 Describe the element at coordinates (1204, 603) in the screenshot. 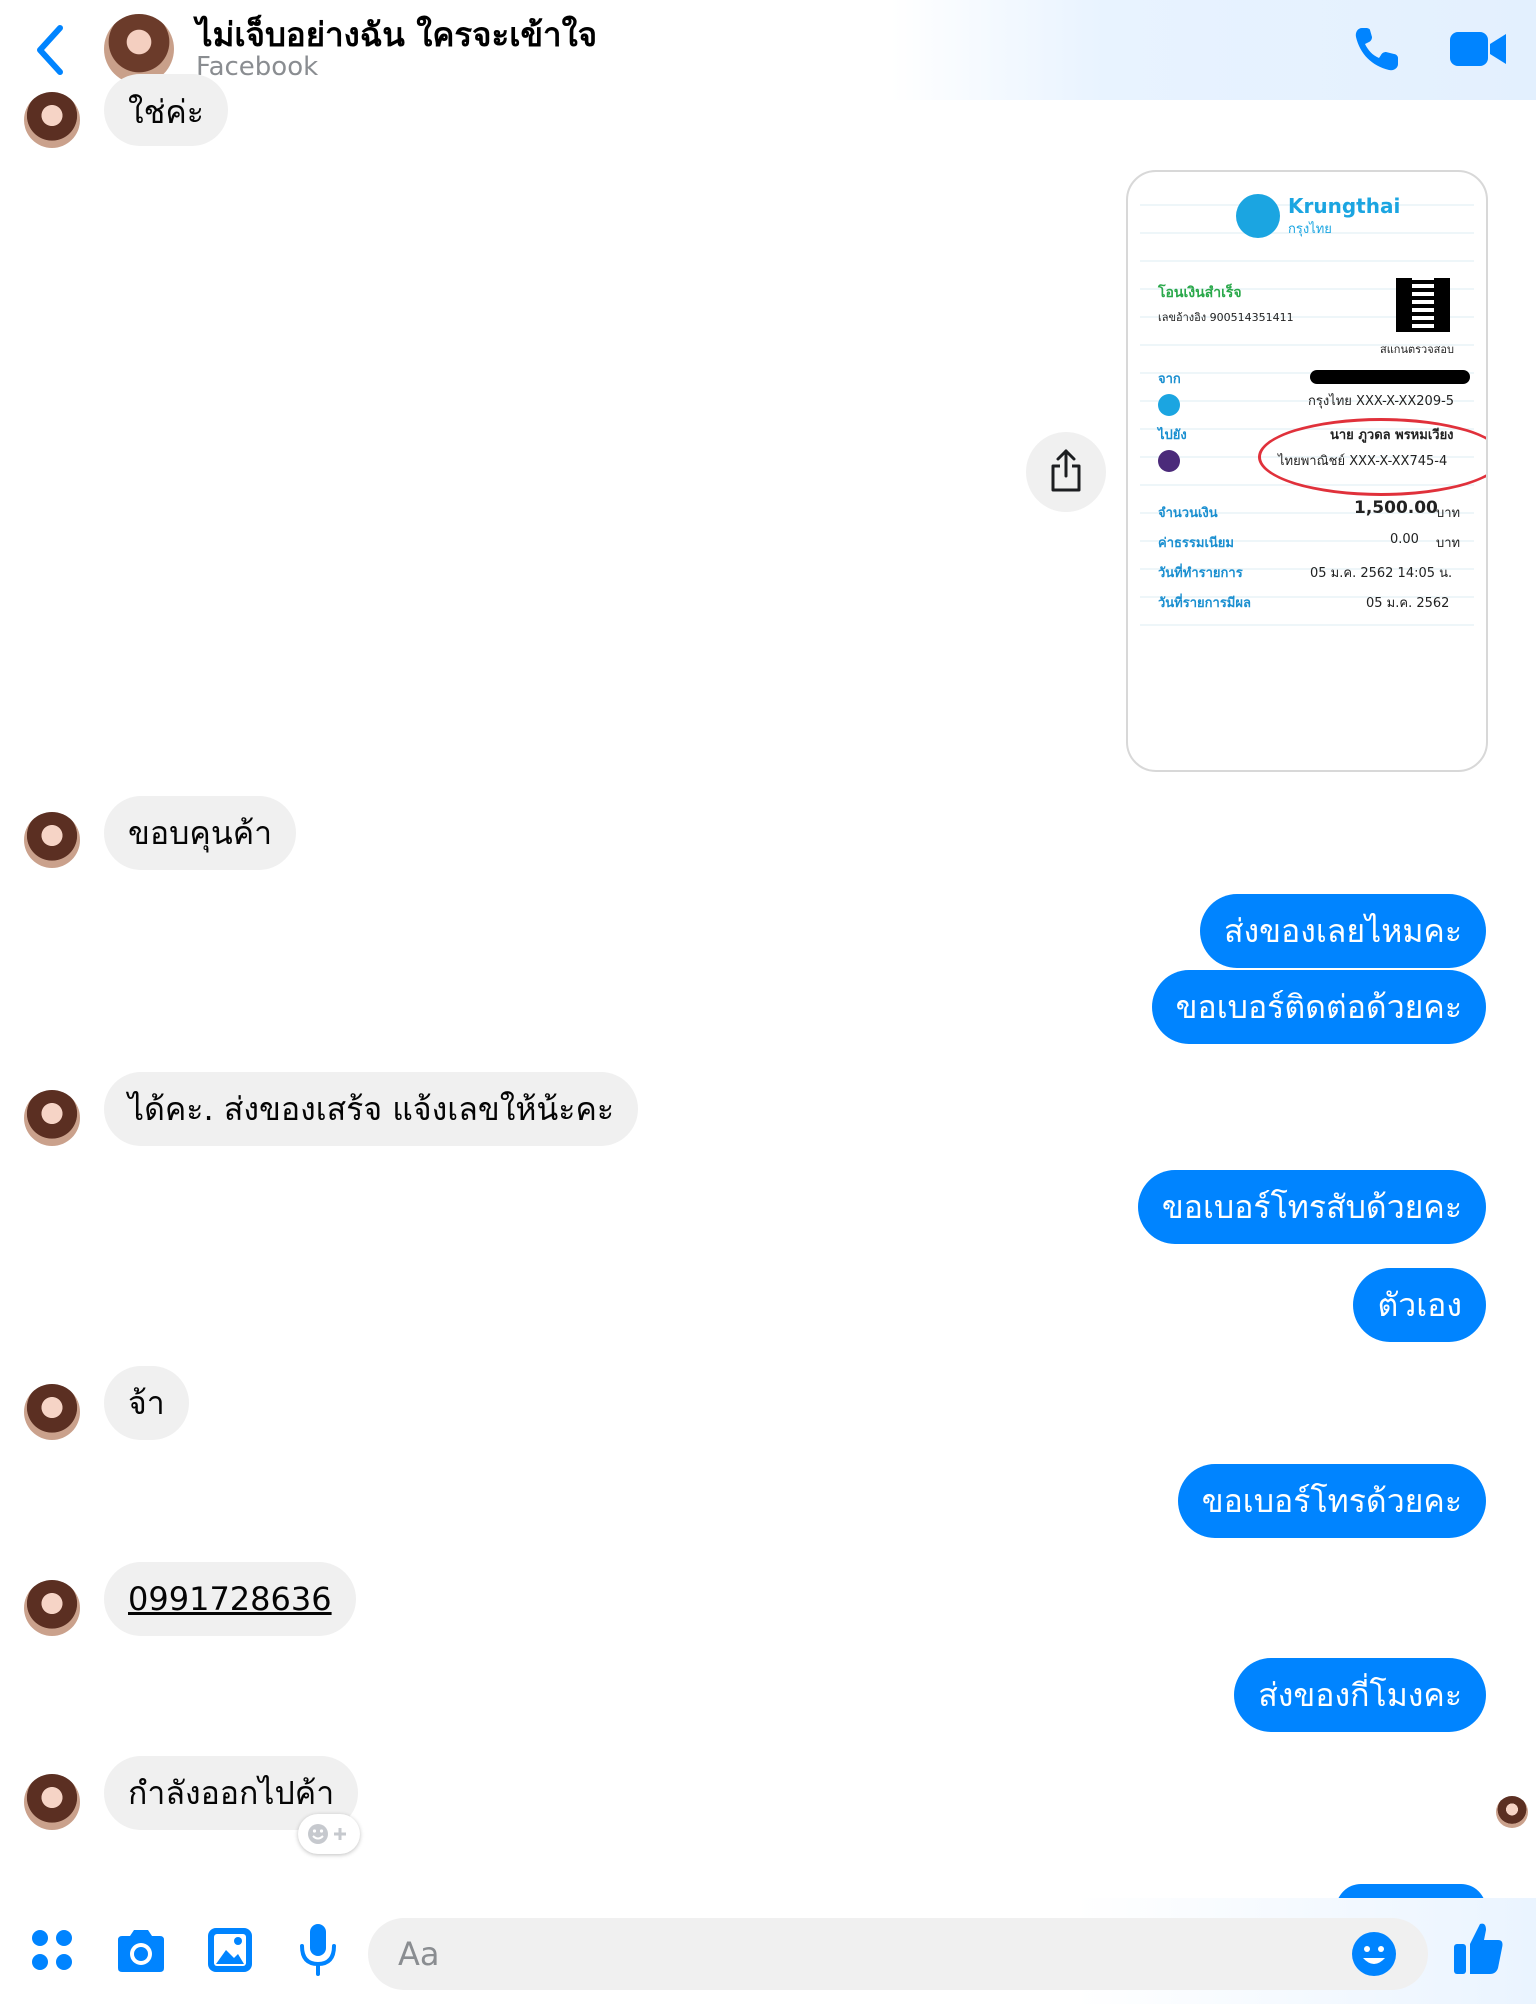

I see `receipt-effective-label: วันที่รายการมีผล` at that location.